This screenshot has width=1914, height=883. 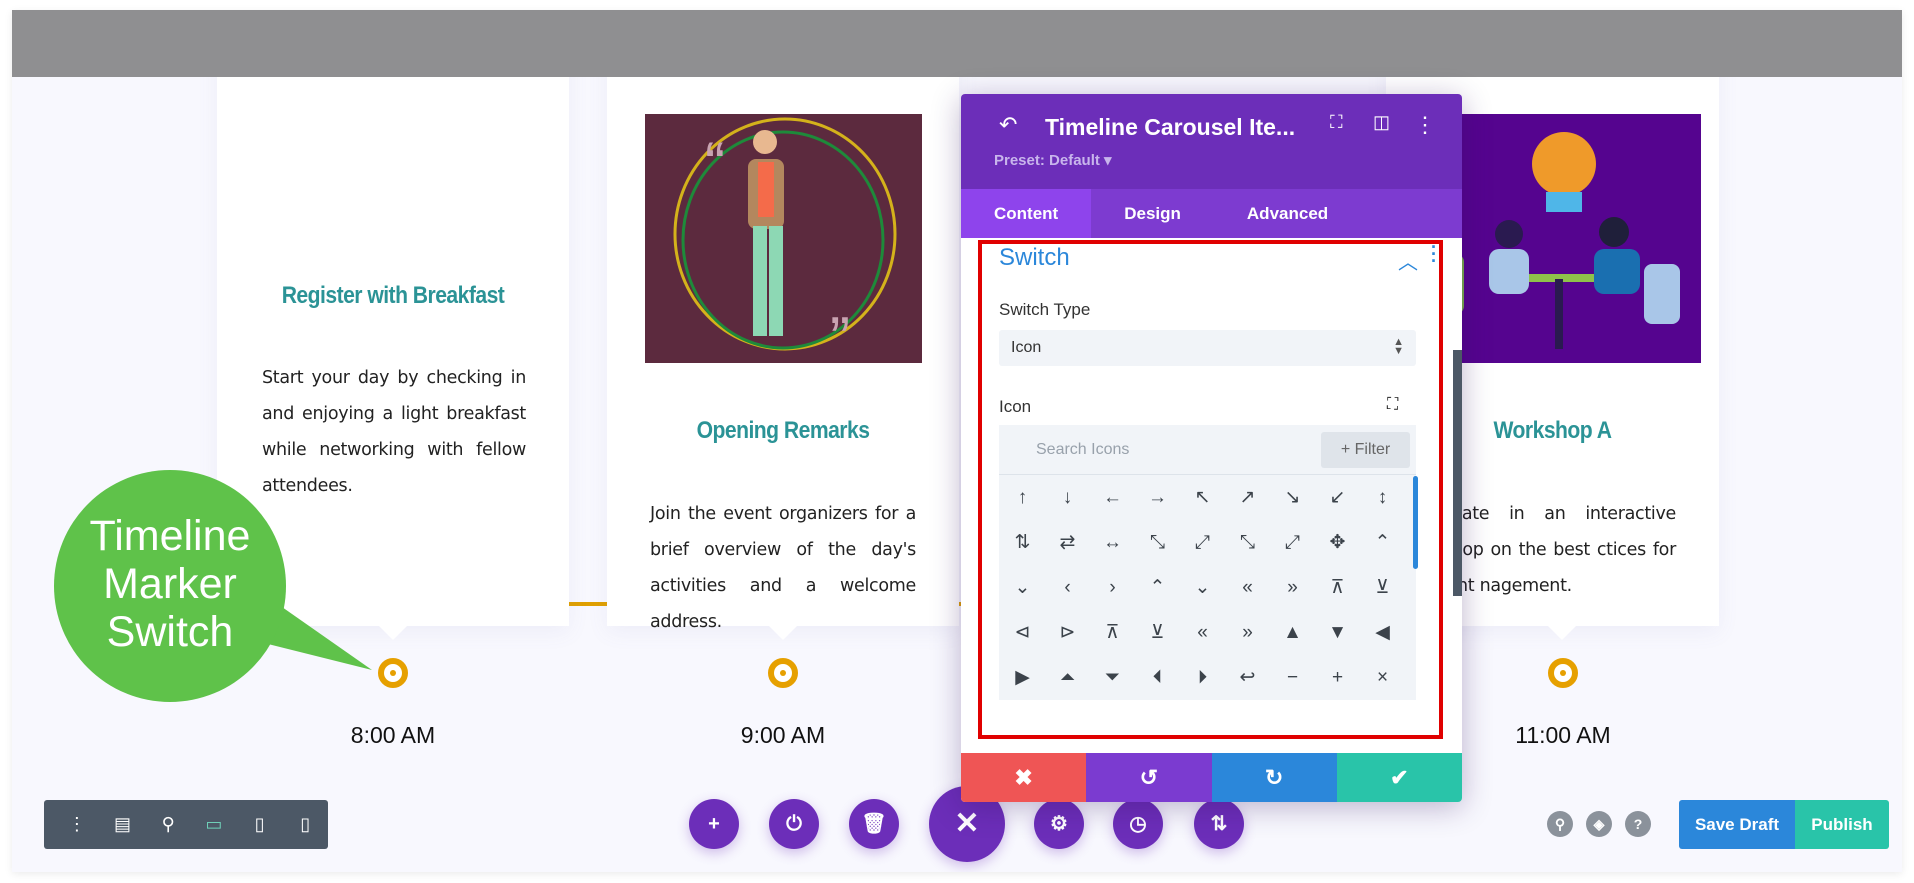 I want to click on view-mode-toolbar: ⋮ ▤ ⚲ ▭ ▯ ▯, so click(x=186, y=824).